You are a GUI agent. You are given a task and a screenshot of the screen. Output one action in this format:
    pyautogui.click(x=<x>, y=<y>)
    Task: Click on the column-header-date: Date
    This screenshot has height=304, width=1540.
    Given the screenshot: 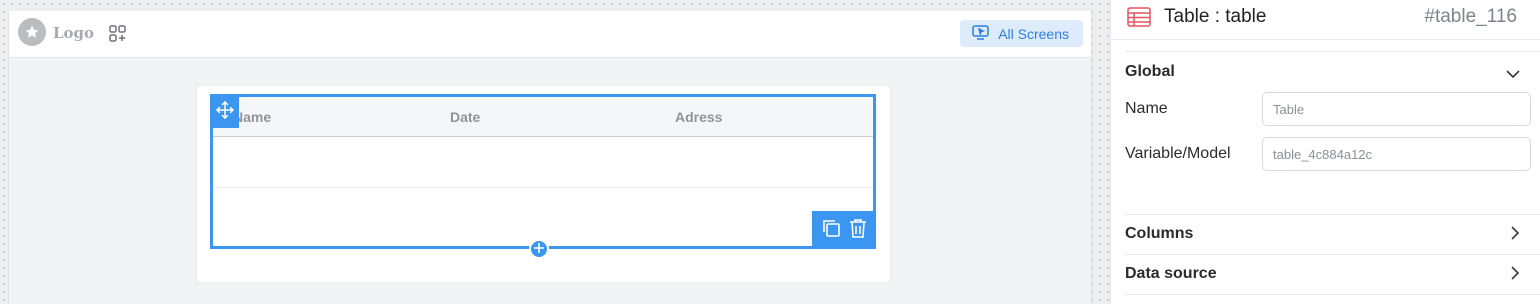 What is the action you would take?
    pyautogui.click(x=465, y=117)
    